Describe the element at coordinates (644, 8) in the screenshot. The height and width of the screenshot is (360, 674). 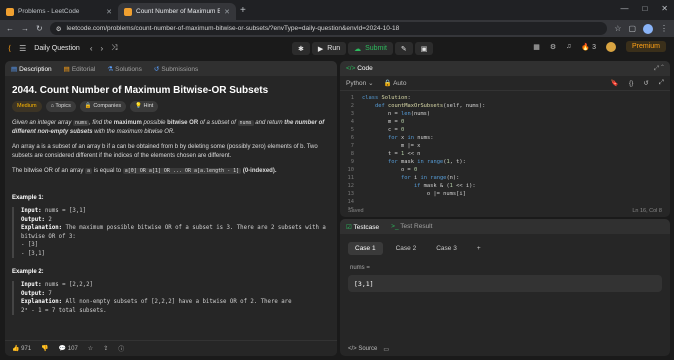
I see `maximize-icon: □` at that location.